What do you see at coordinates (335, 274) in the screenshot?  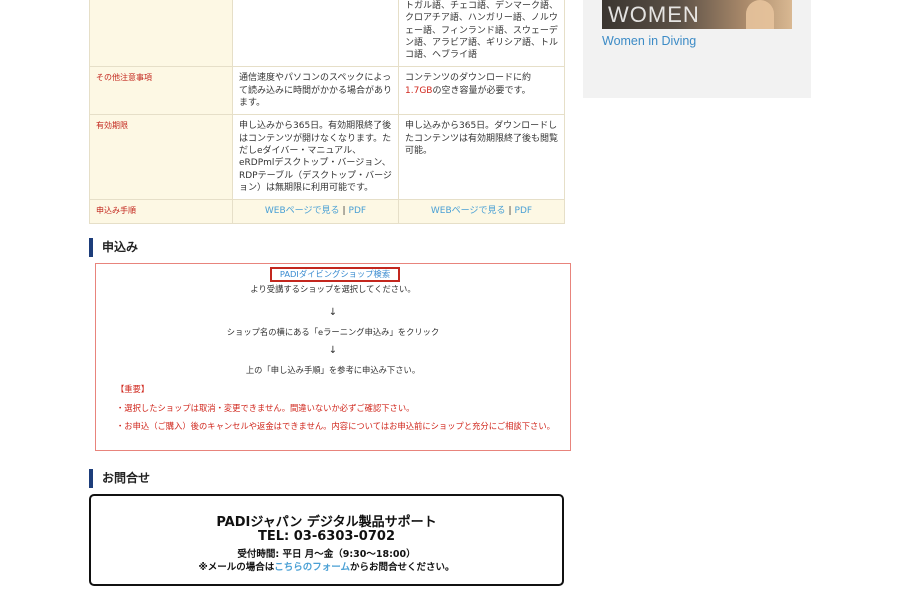 I see `shop-search-link: PADIダイビングショップ検索` at bounding box center [335, 274].